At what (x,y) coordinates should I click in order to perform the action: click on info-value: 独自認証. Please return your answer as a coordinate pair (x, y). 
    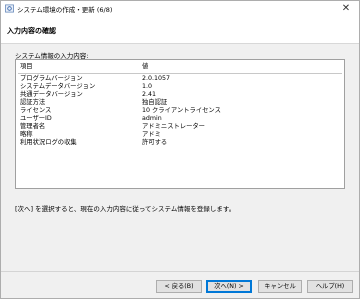
    Looking at the image, I should click on (155, 102).